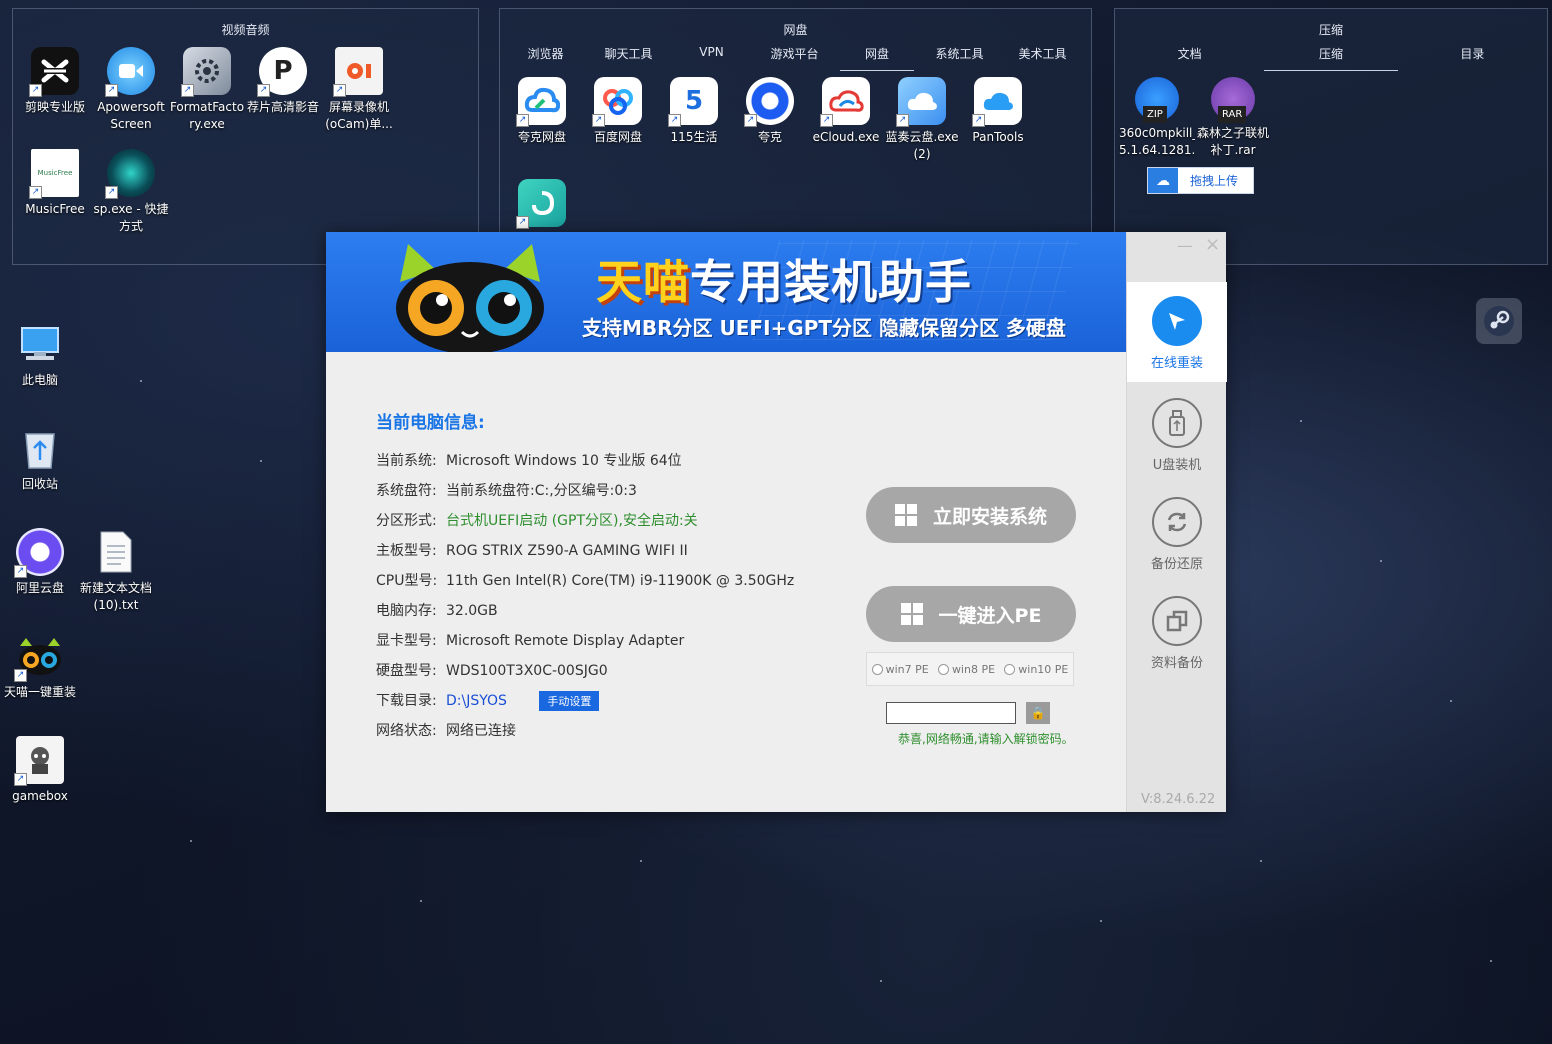 This screenshot has height=1044, width=1552. Describe the element at coordinates (959, 58) in the screenshot. I see `tab-system-tools: 系统工具` at that location.